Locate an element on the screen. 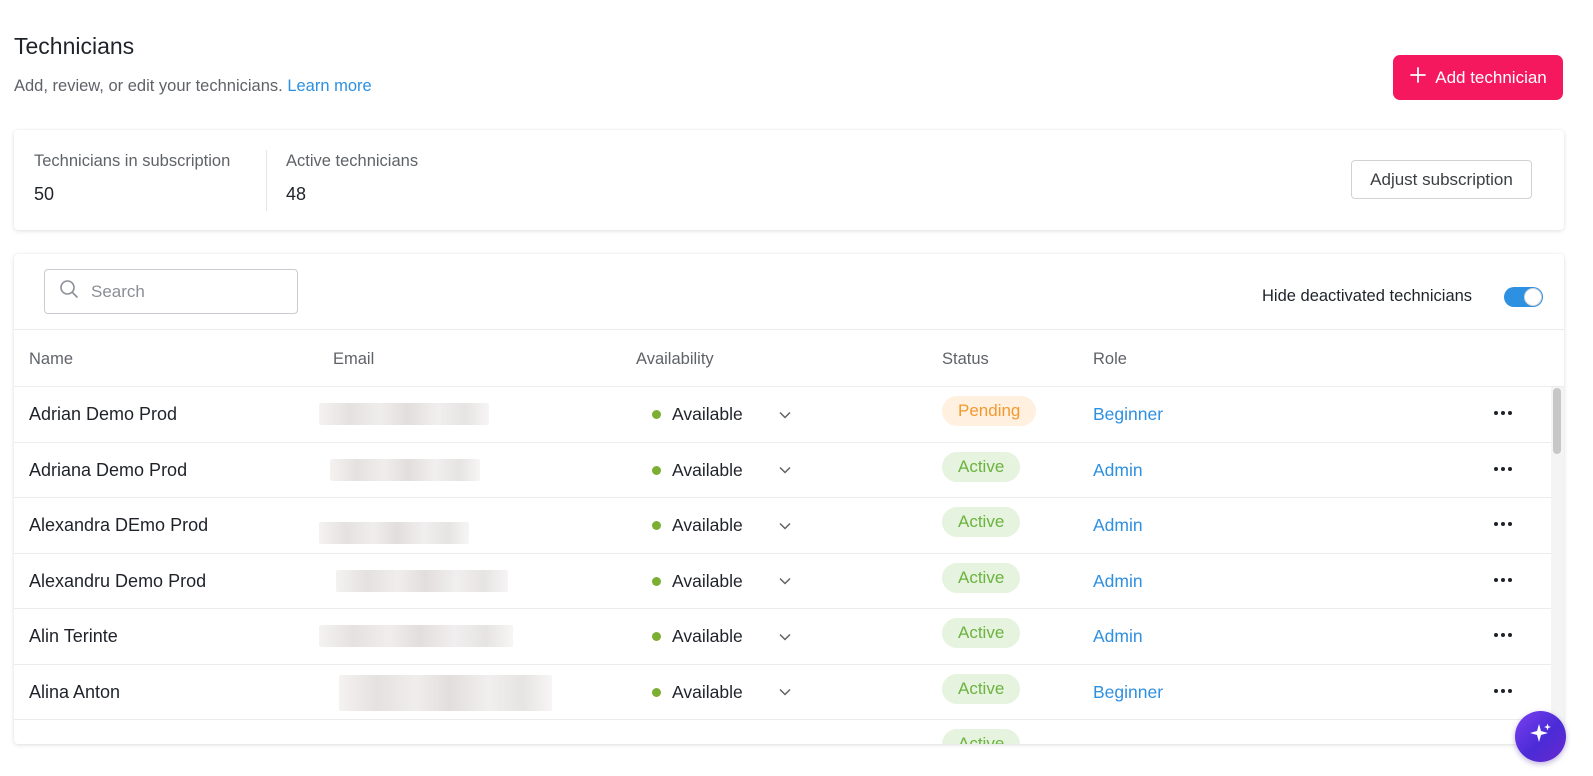 The width and height of the screenshot is (1593, 776). technician-name: Alexandru Demo Prod is located at coordinates (117, 581).